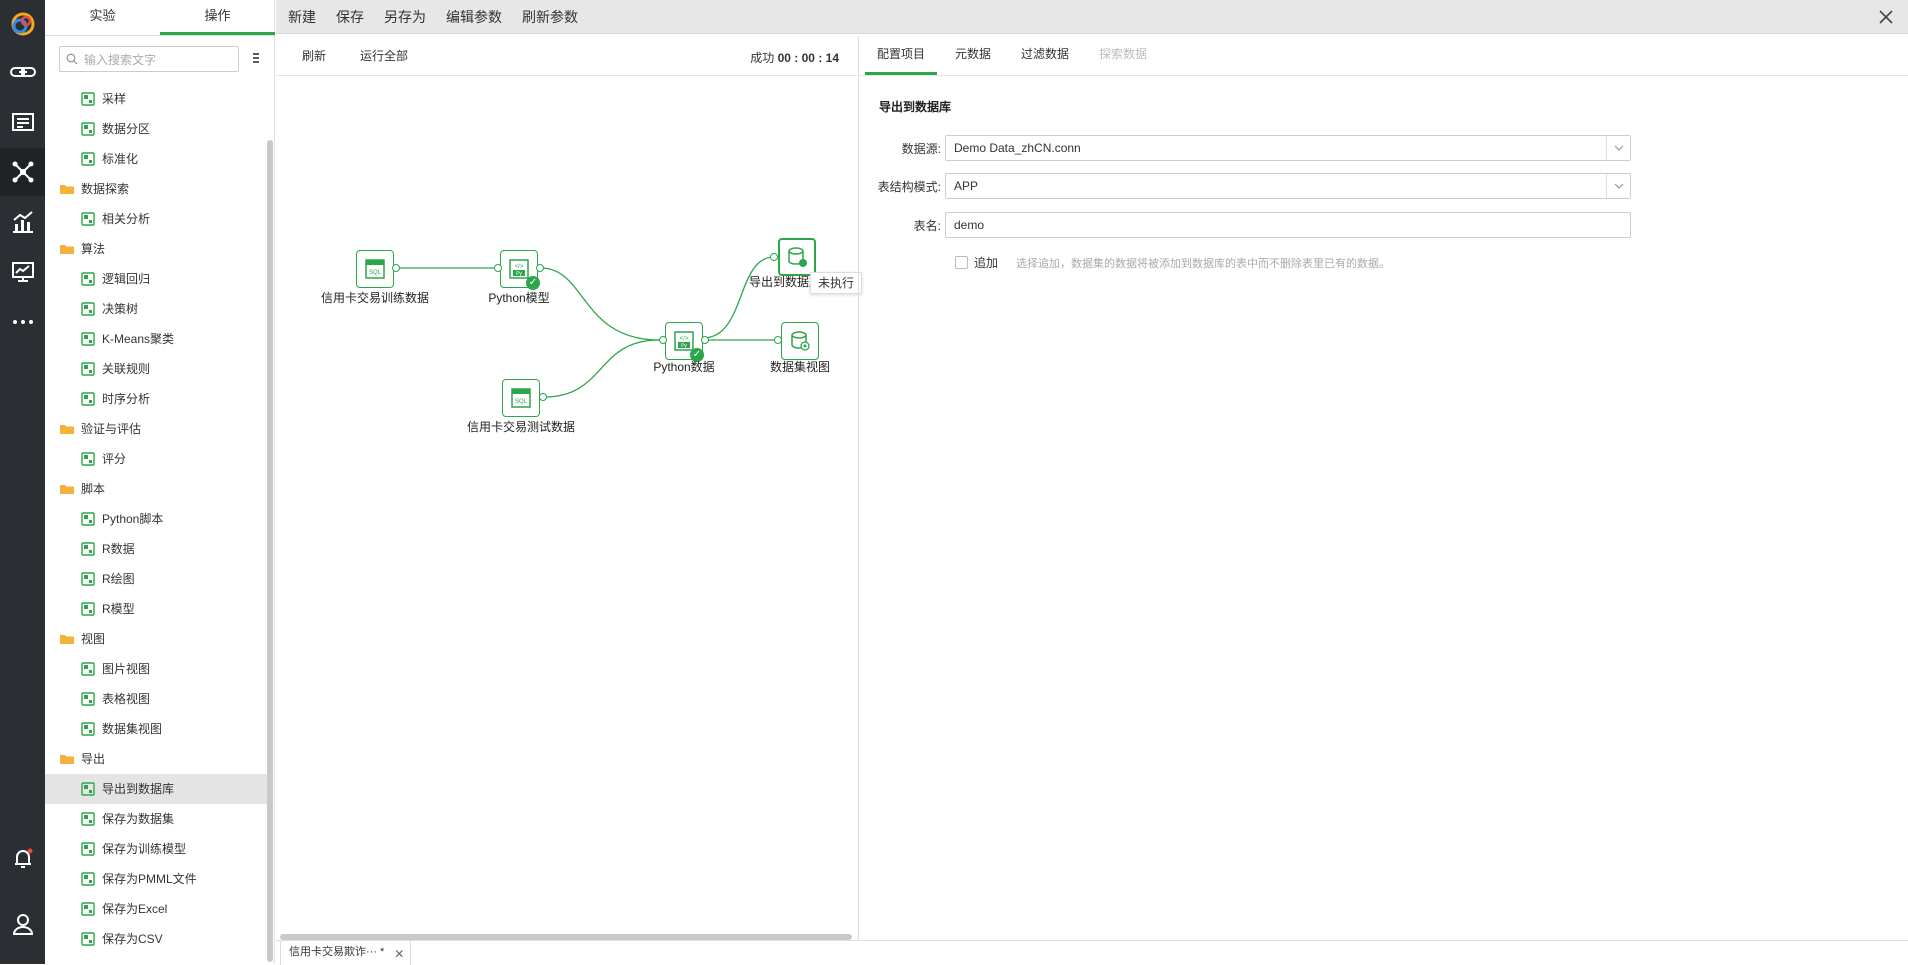  Describe the element at coordinates (384, 55) in the screenshot. I see `run-all-button: 运行全部` at that location.